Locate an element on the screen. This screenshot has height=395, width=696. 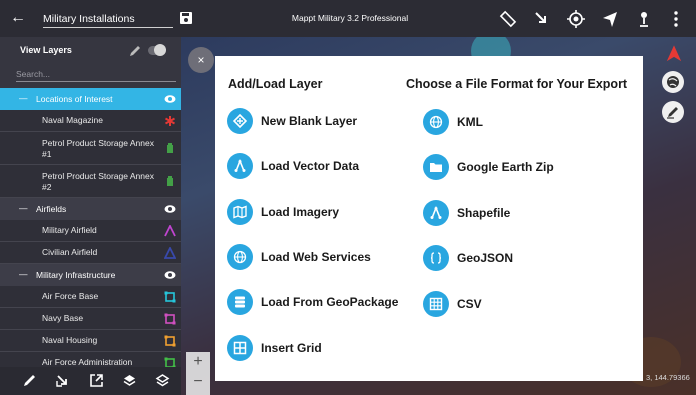
top-bar: ← Mappt Military 3.2 Professional is located at coordinates (348, 18).